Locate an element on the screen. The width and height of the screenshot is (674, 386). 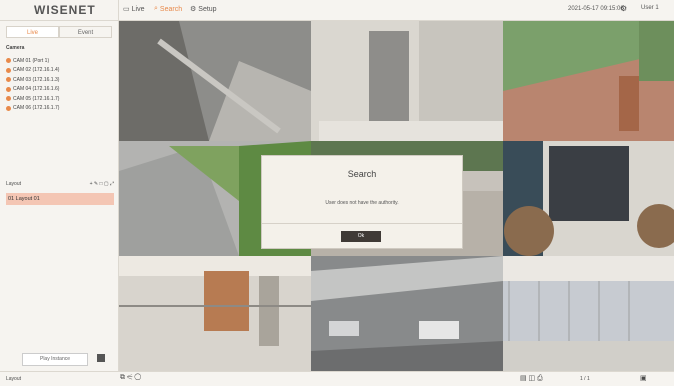
camera-label: CAM 04 (172.16.1.6) is located at coordinates (36, 89).